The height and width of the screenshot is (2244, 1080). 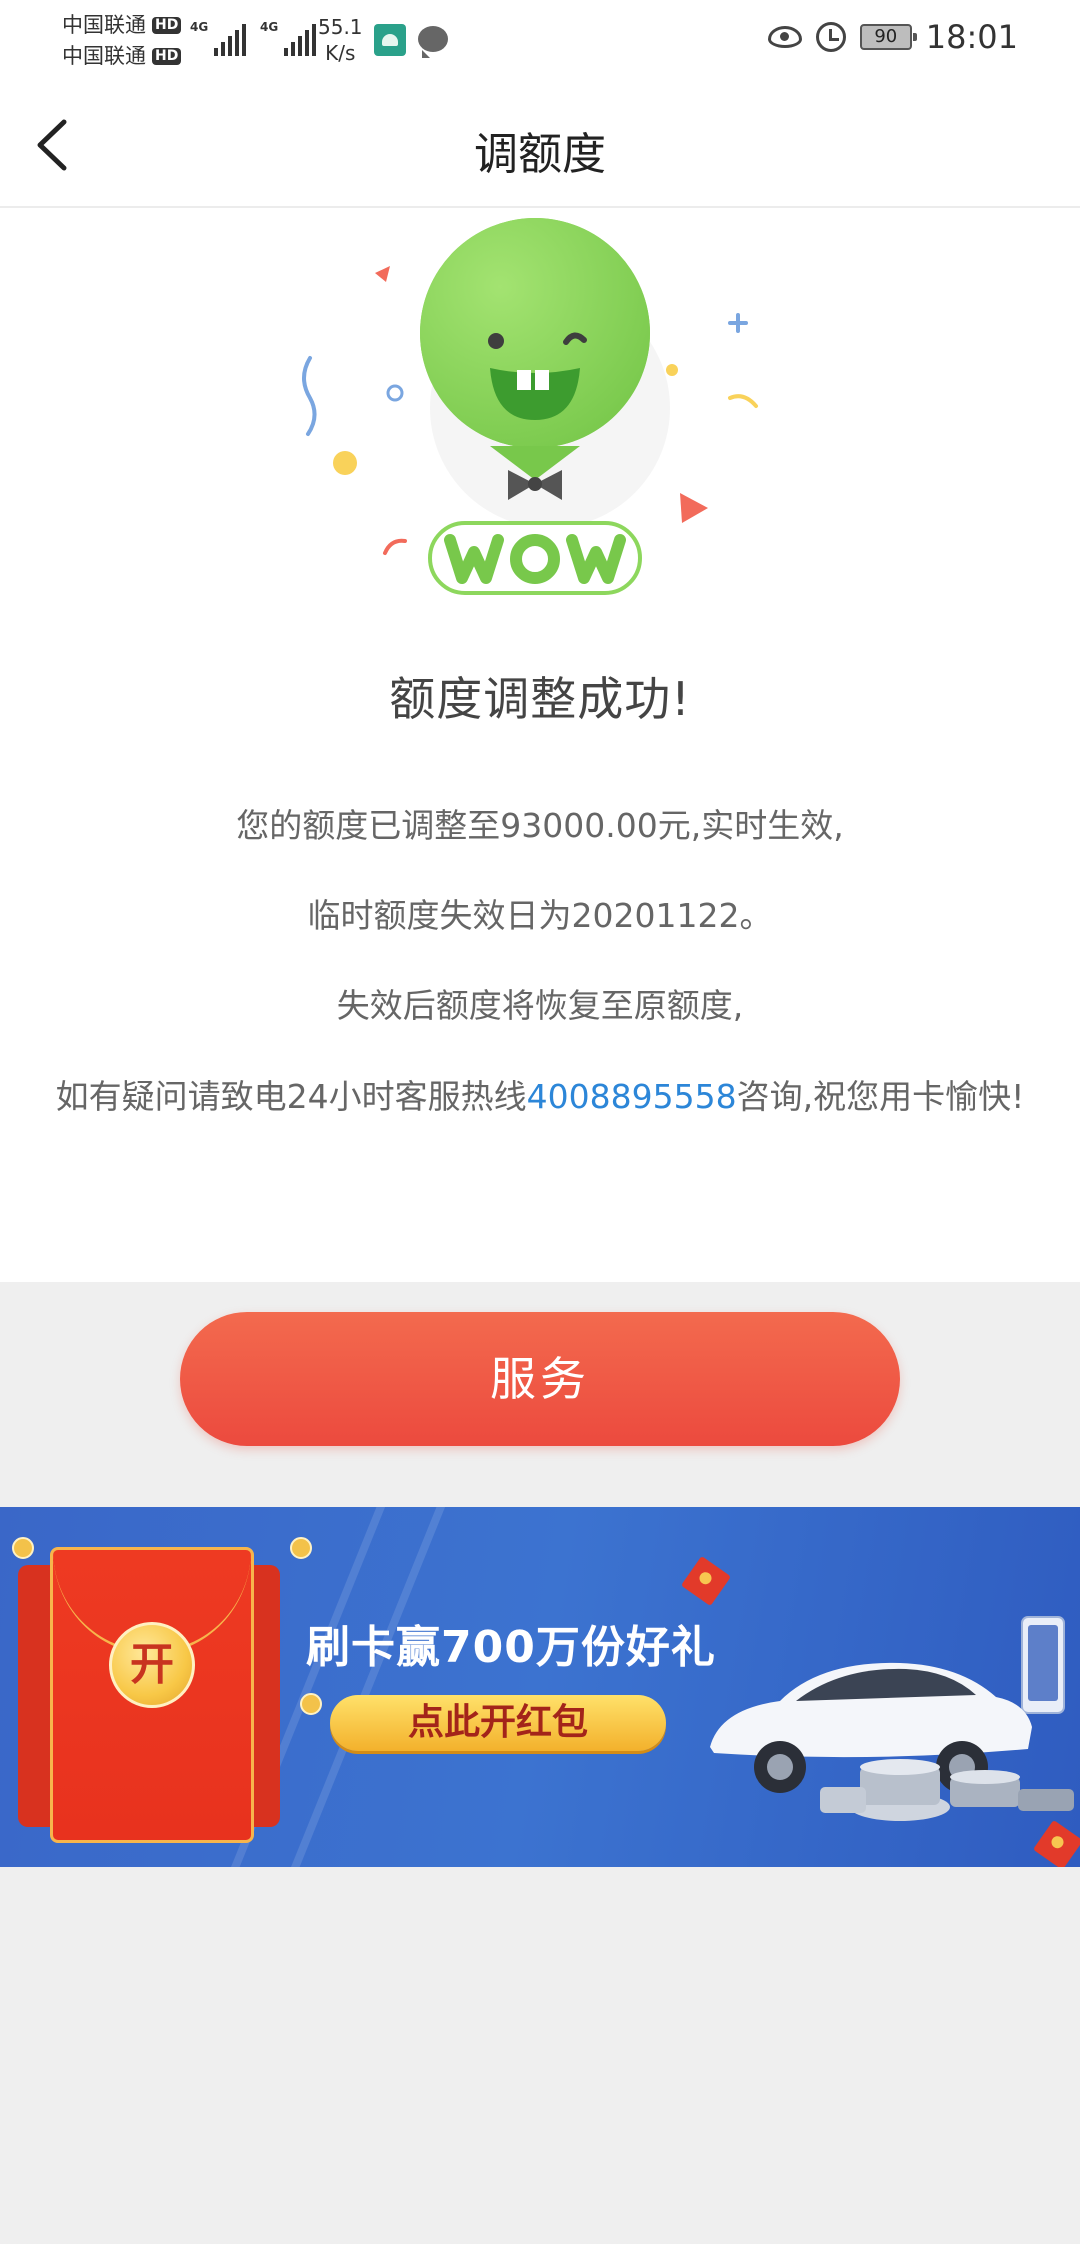 What do you see at coordinates (880, 1096) in the screenshot?
I see `contact-suffix: 咨询,祝您用卡愉快!` at bounding box center [880, 1096].